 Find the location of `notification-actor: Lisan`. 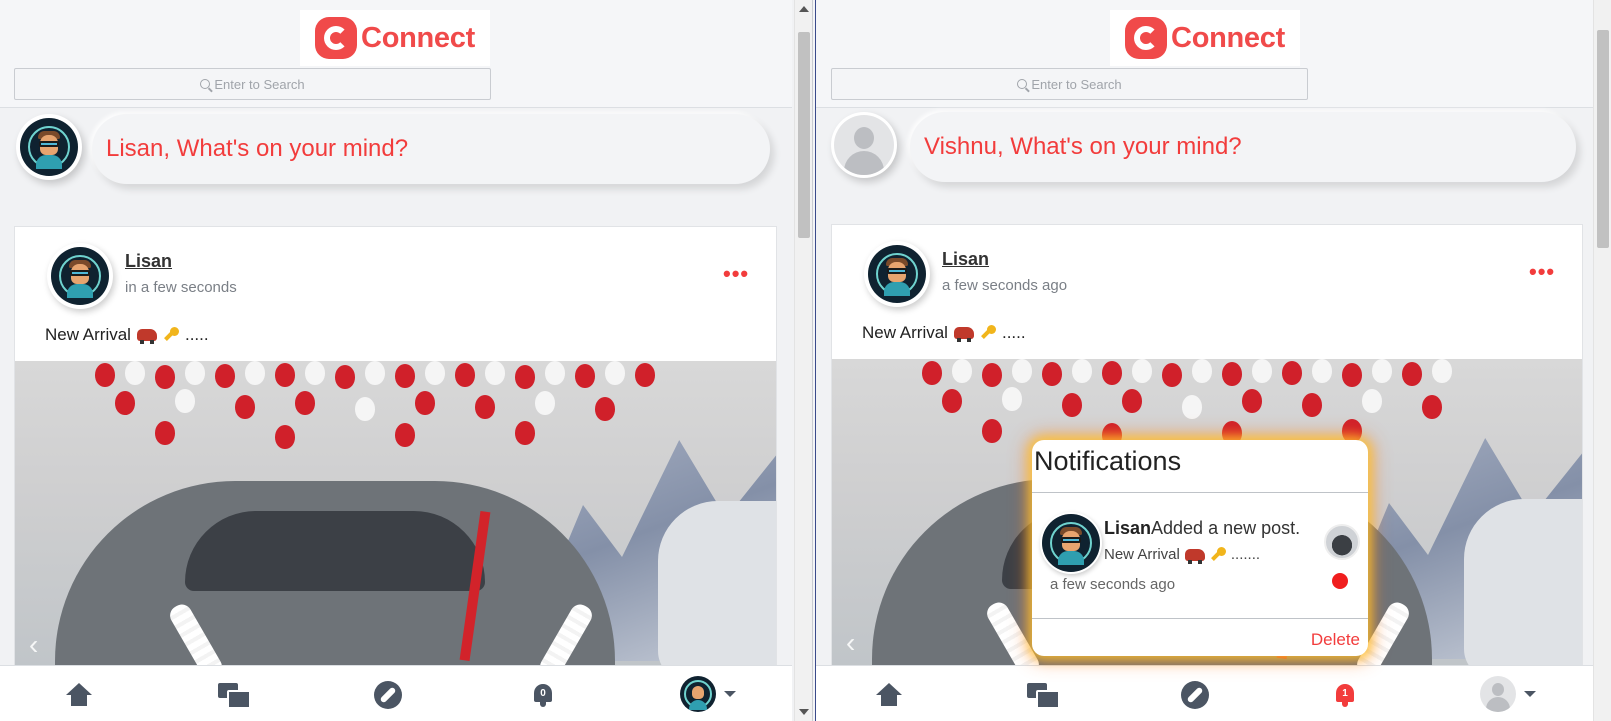

notification-actor: Lisan is located at coordinates (1128, 528).